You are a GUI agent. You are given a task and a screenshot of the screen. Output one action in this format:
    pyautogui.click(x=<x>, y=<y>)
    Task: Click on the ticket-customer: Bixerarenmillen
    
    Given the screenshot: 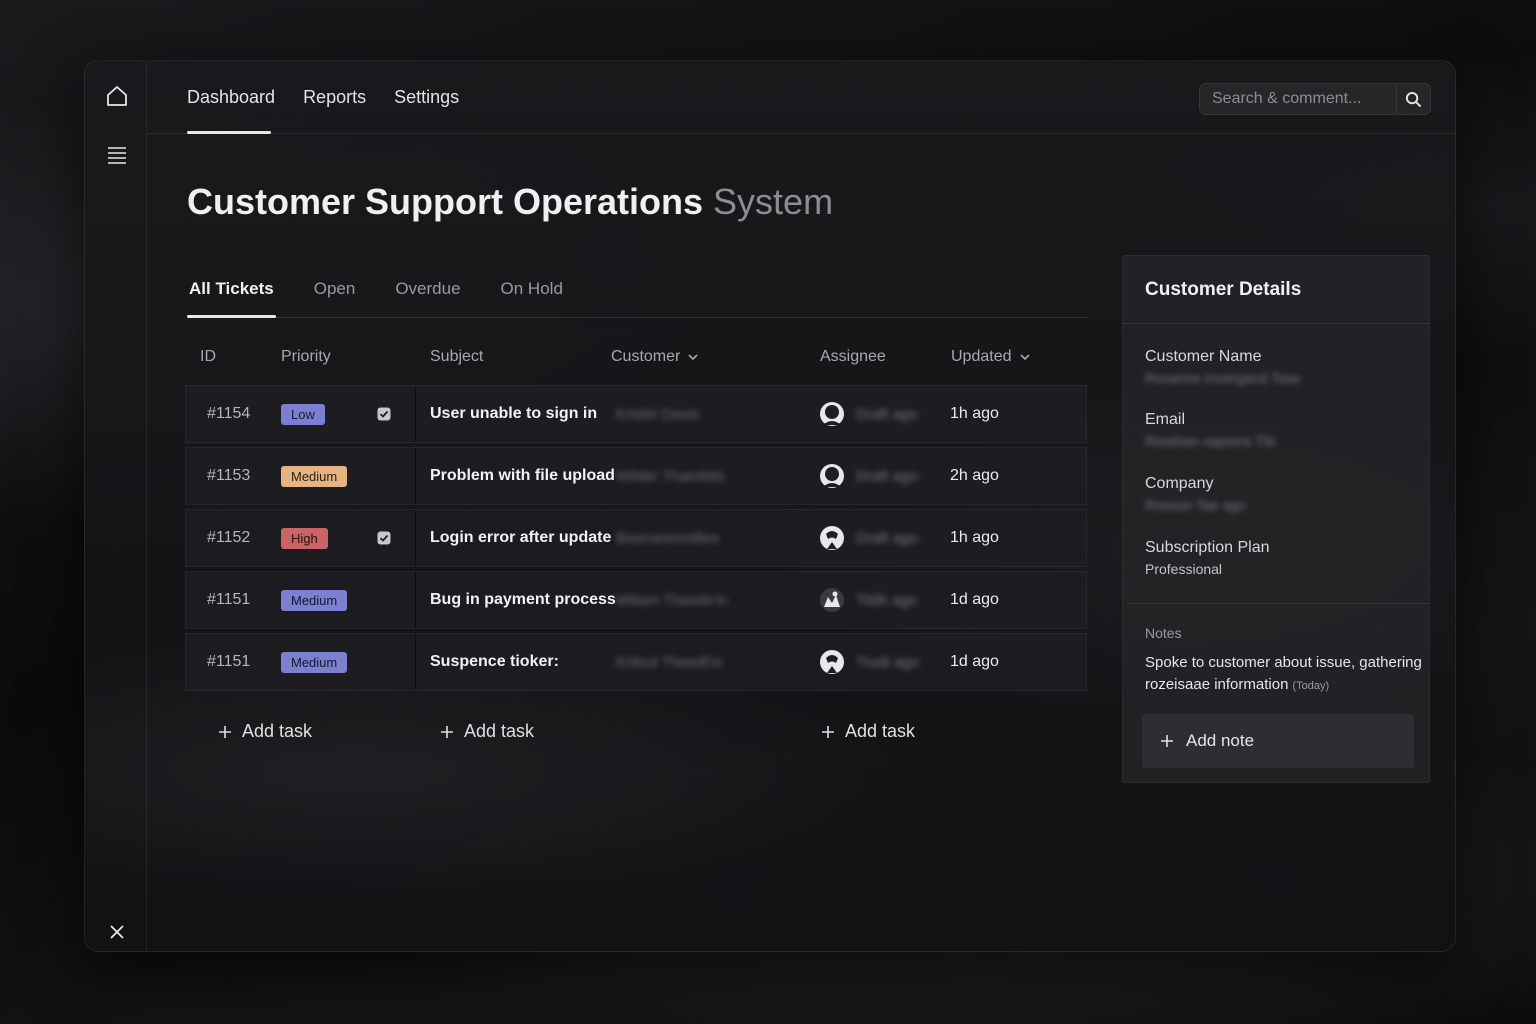 What is the action you would take?
    pyautogui.click(x=668, y=538)
    